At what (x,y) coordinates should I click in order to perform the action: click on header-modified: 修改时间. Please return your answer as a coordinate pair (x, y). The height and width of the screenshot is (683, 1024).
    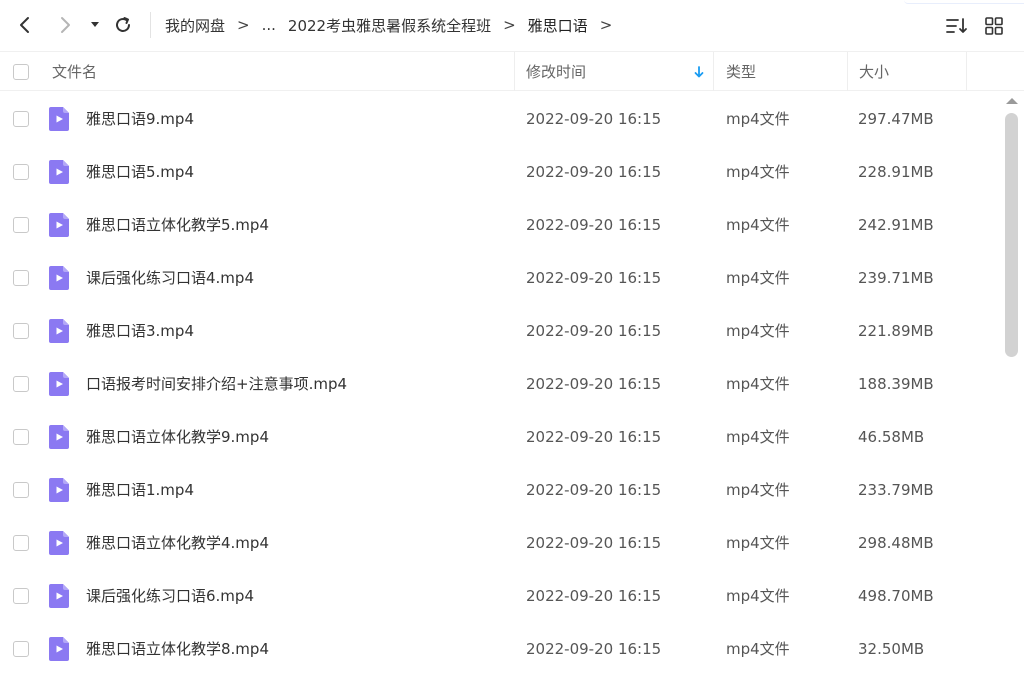
    Looking at the image, I should click on (556, 71).